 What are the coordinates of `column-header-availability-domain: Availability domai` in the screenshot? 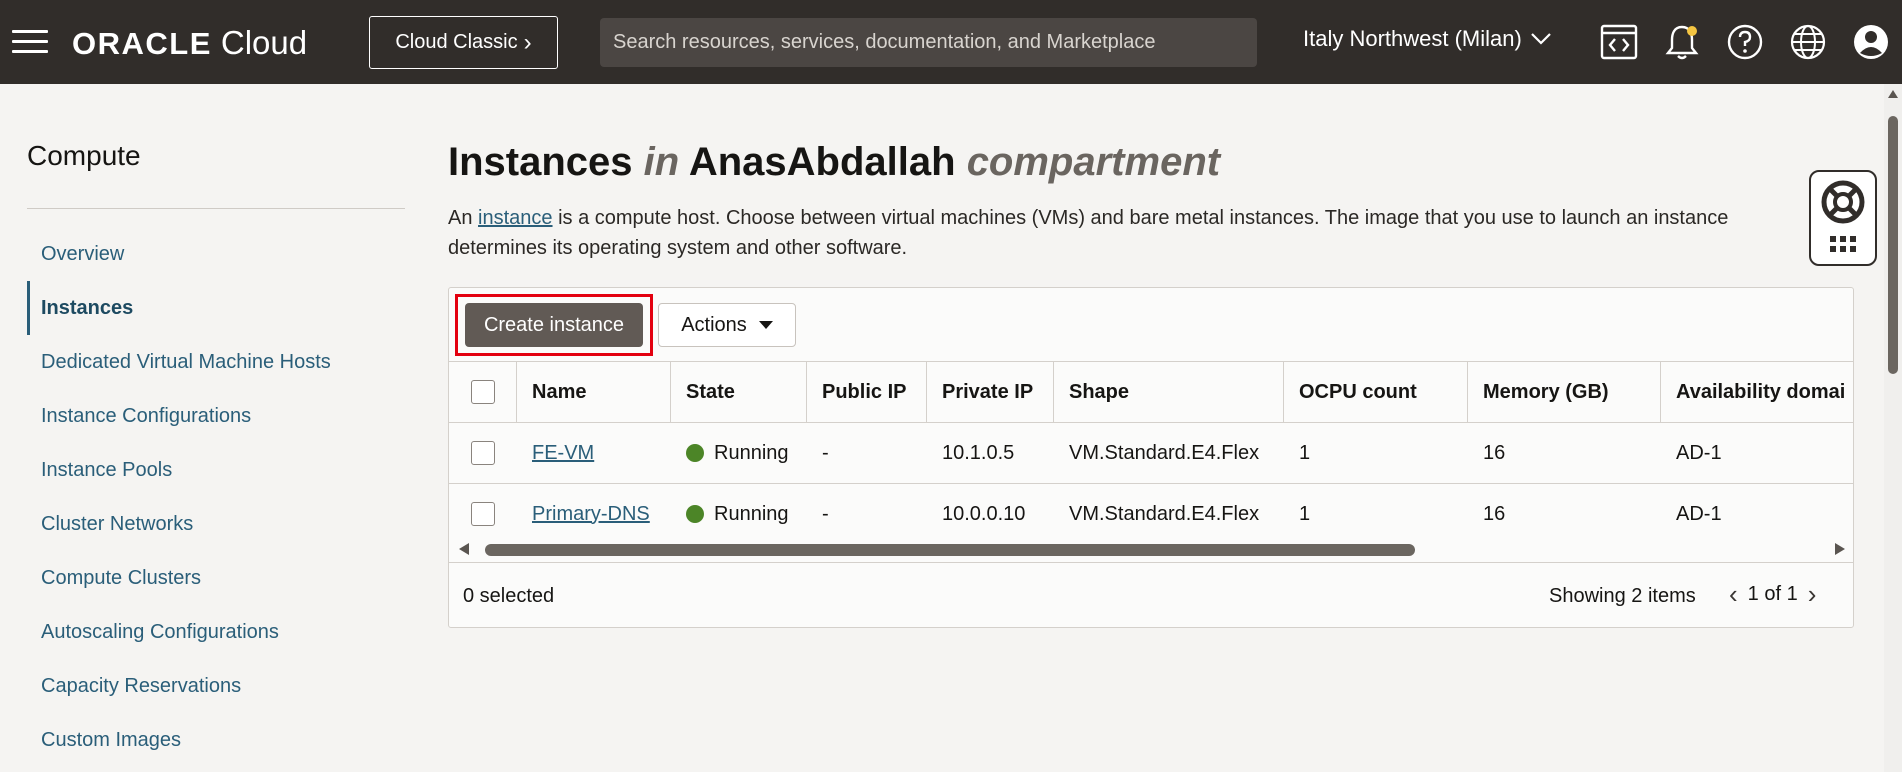 It's located at (1757, 392).